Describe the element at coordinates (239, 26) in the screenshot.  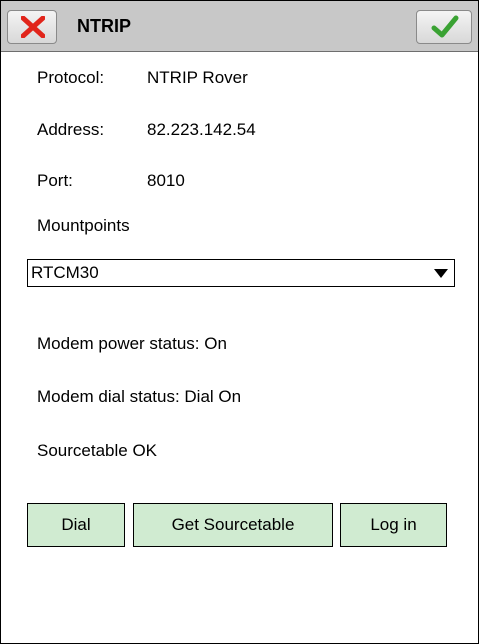
I see `title-bar: NTRIP` at that location.